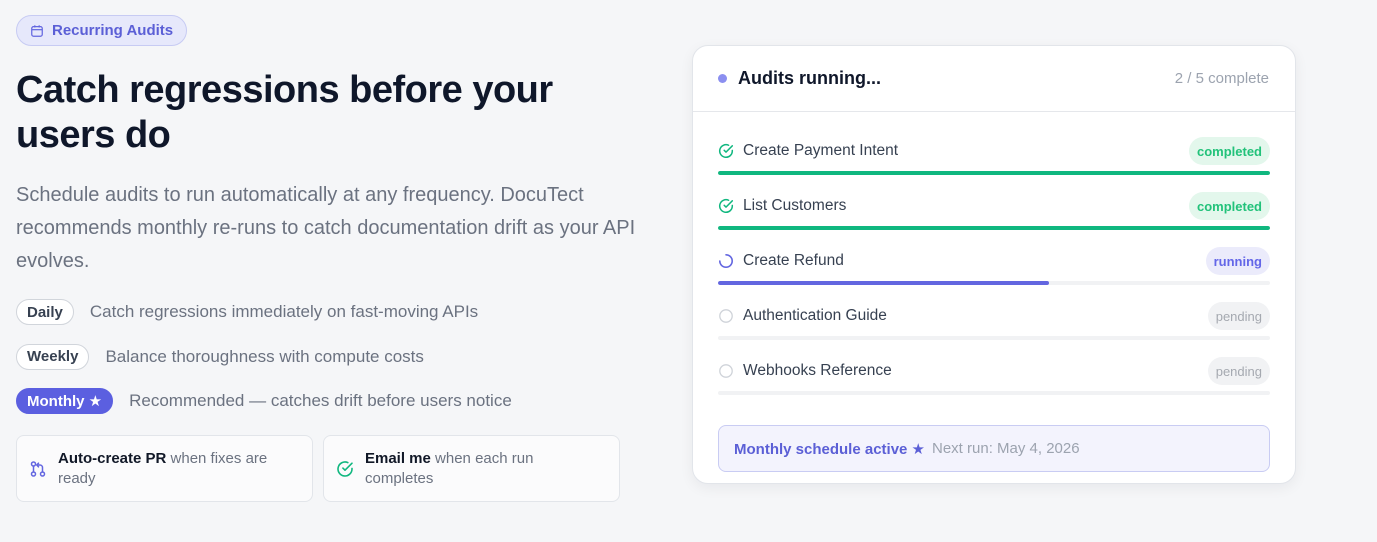 This screenshot has width=1377, height=542. I want to click on frequency-description: Balance thoroughness with compute costs, so click(264, 356).